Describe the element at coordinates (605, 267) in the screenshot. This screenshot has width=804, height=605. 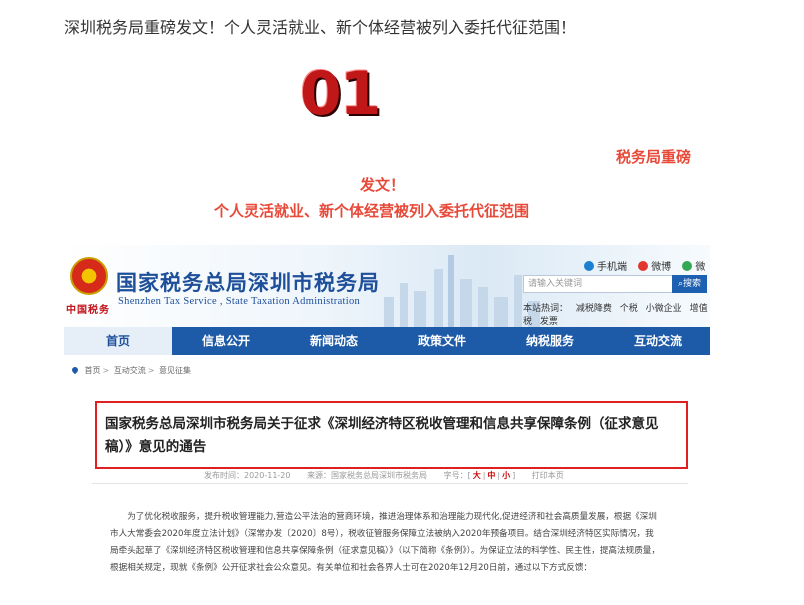
I see `top-link-mobile: 手机端` at that location.